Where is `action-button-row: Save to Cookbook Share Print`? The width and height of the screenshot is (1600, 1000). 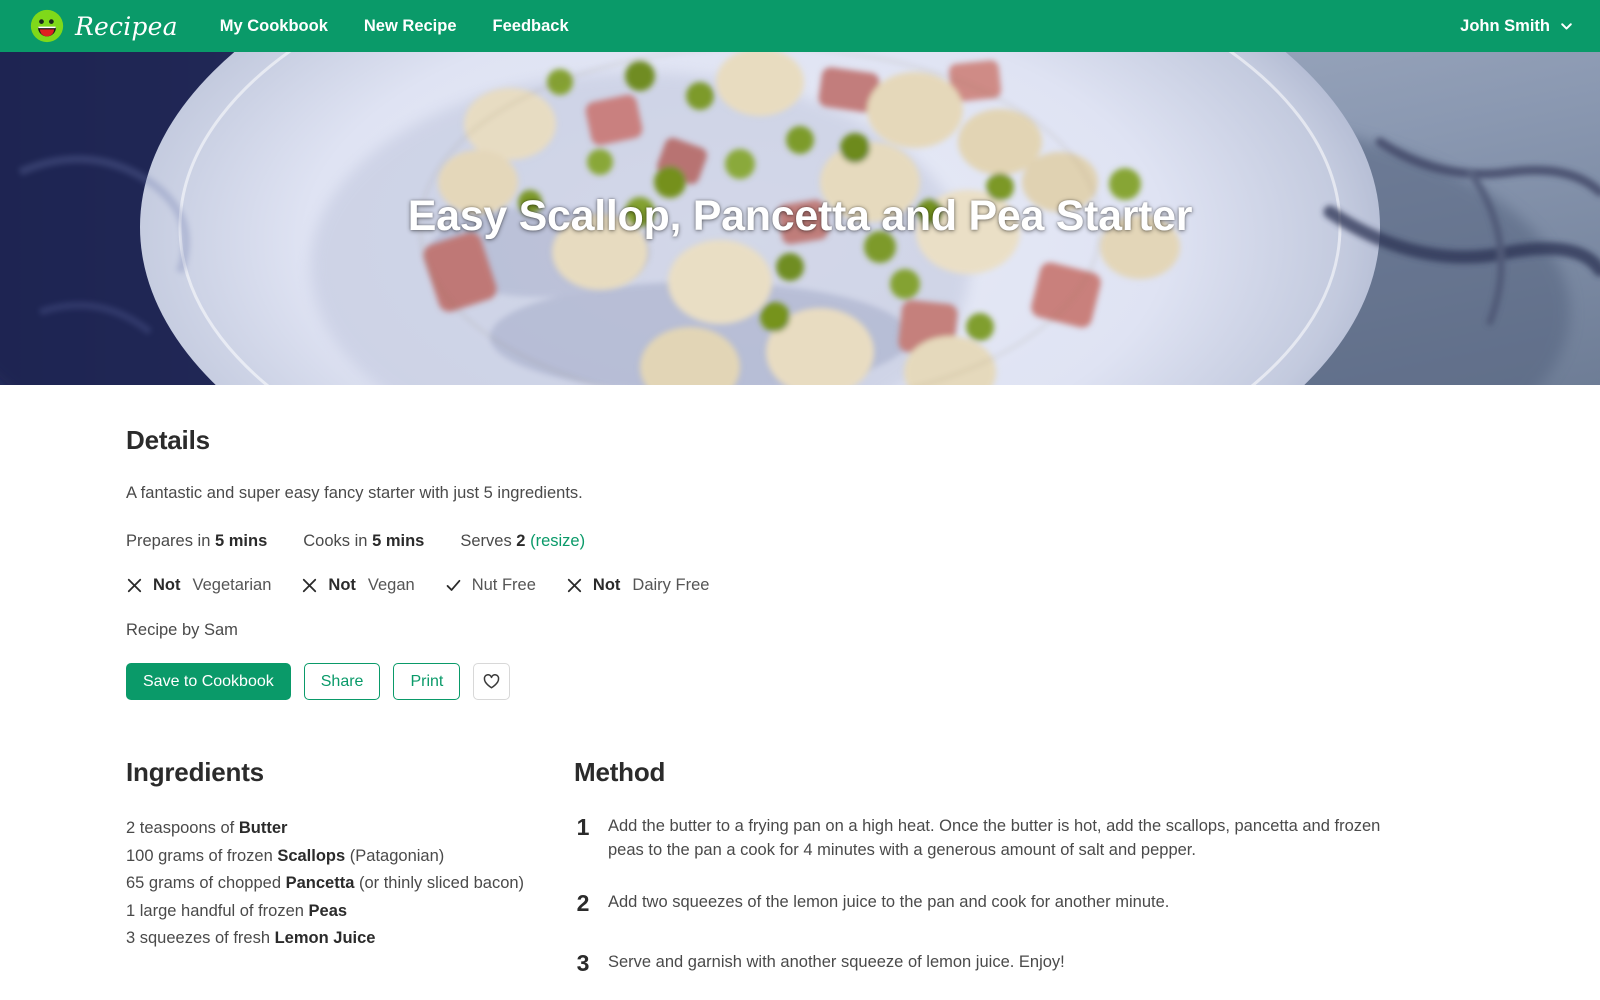 action-button-row: Save to Cookbook Share Print is located at coordinates (800, 681).